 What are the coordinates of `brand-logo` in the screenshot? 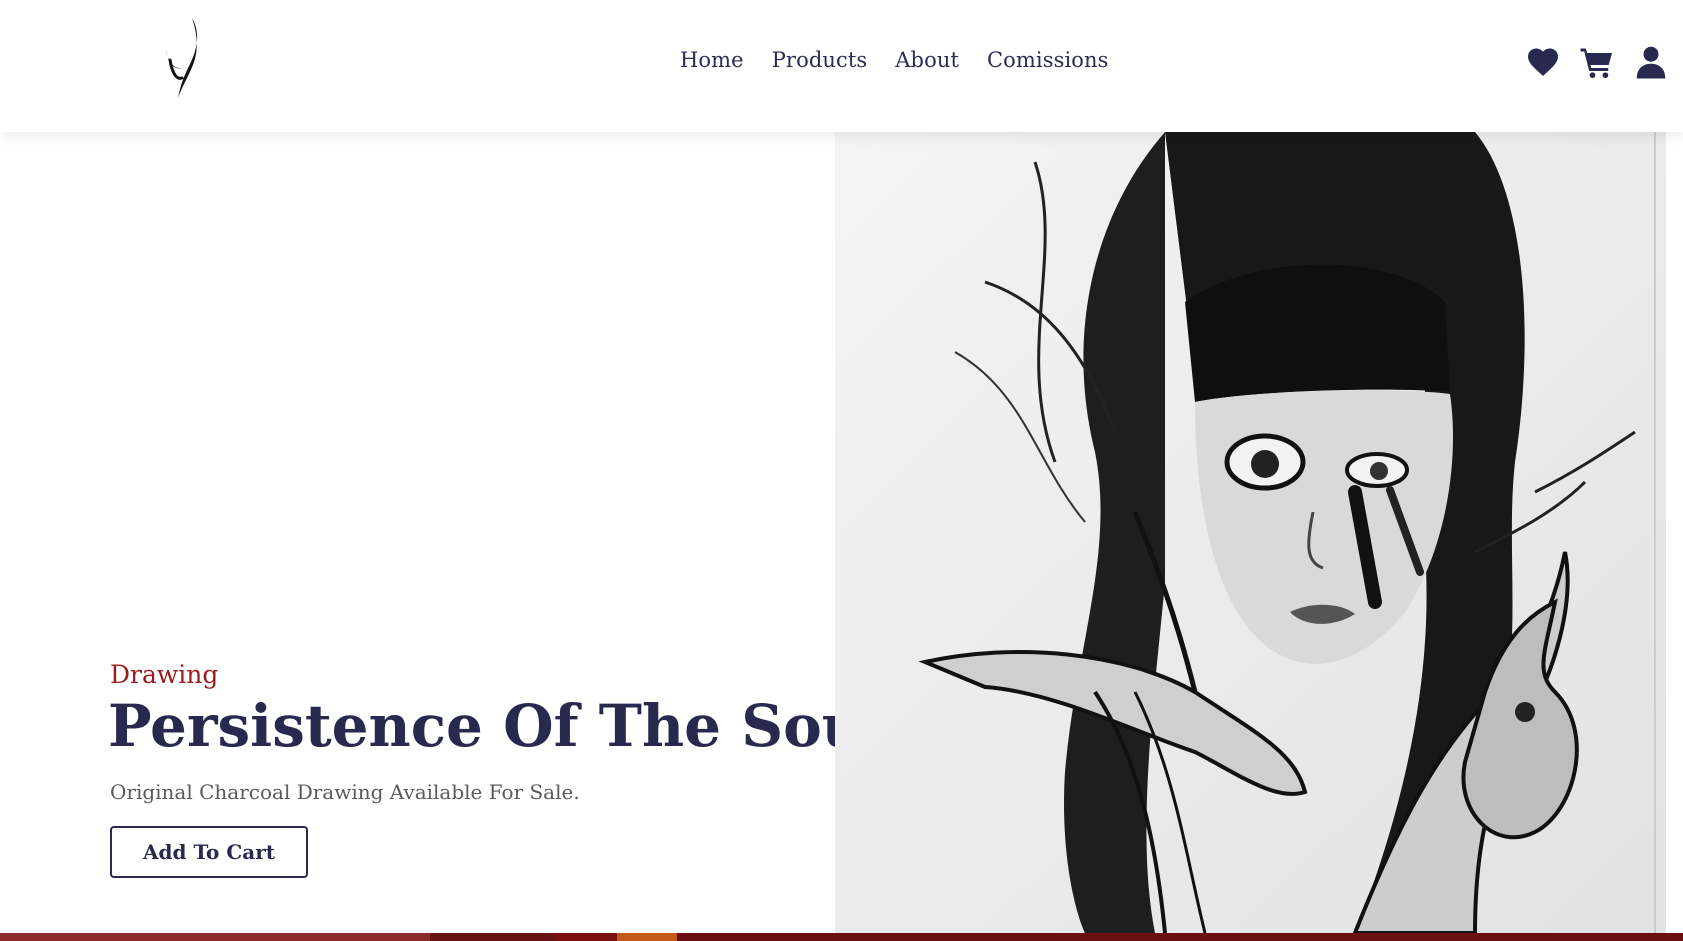 It's located at (186, 58).